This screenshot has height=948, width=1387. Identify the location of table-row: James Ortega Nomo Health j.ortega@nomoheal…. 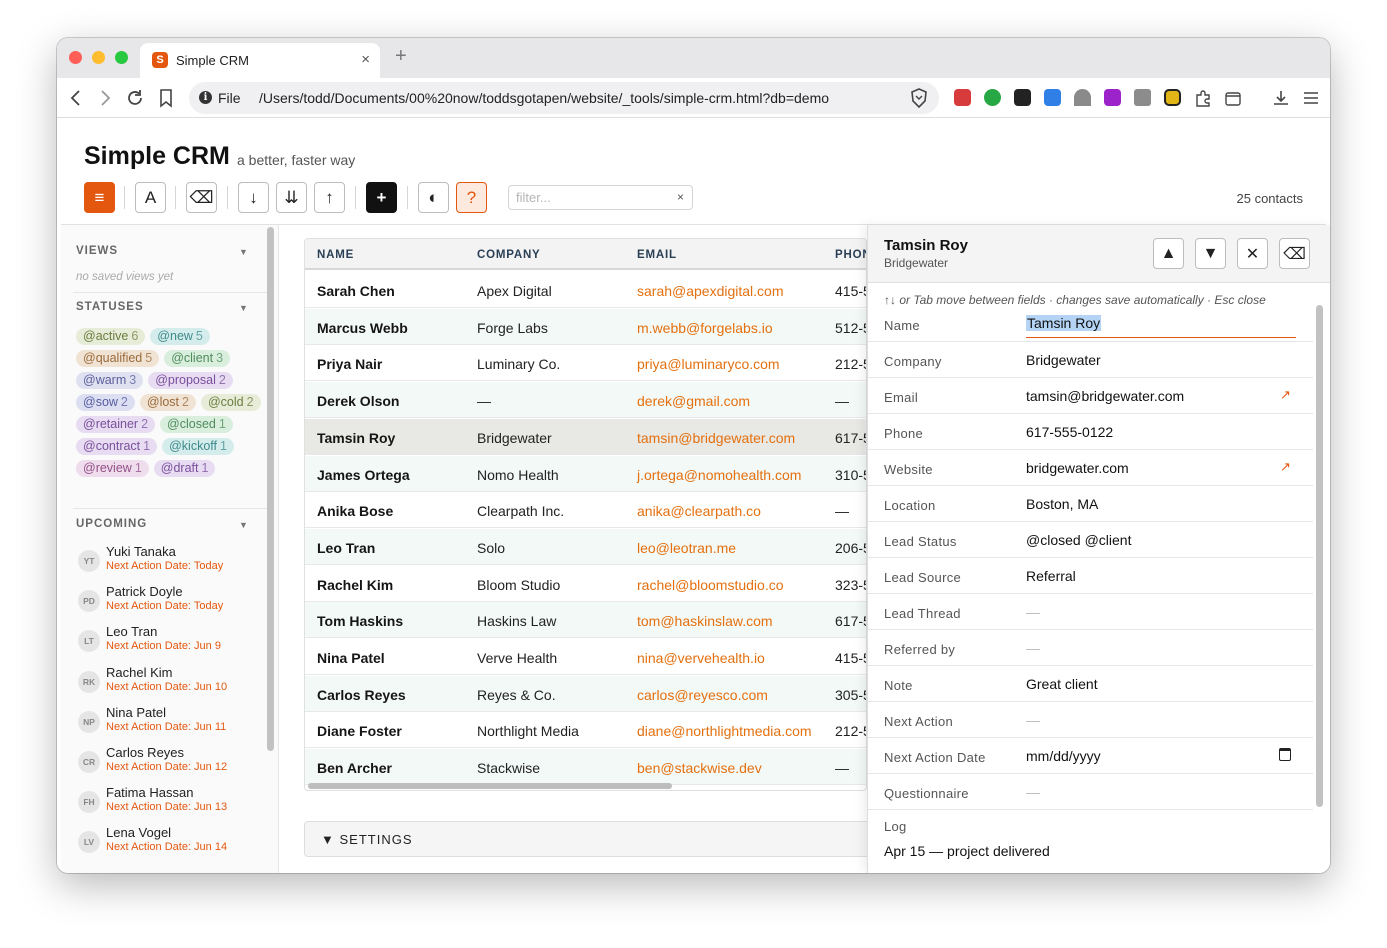
(585, 473).